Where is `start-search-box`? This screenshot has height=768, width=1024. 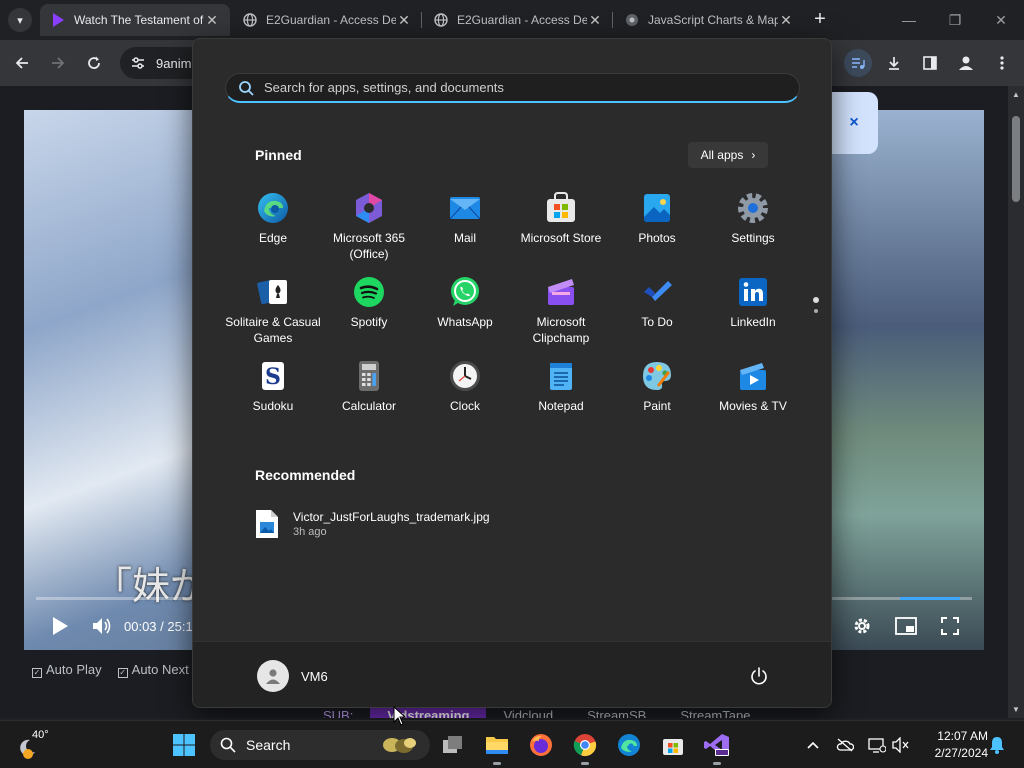 start-search-box is located at coordinates (512, 88).